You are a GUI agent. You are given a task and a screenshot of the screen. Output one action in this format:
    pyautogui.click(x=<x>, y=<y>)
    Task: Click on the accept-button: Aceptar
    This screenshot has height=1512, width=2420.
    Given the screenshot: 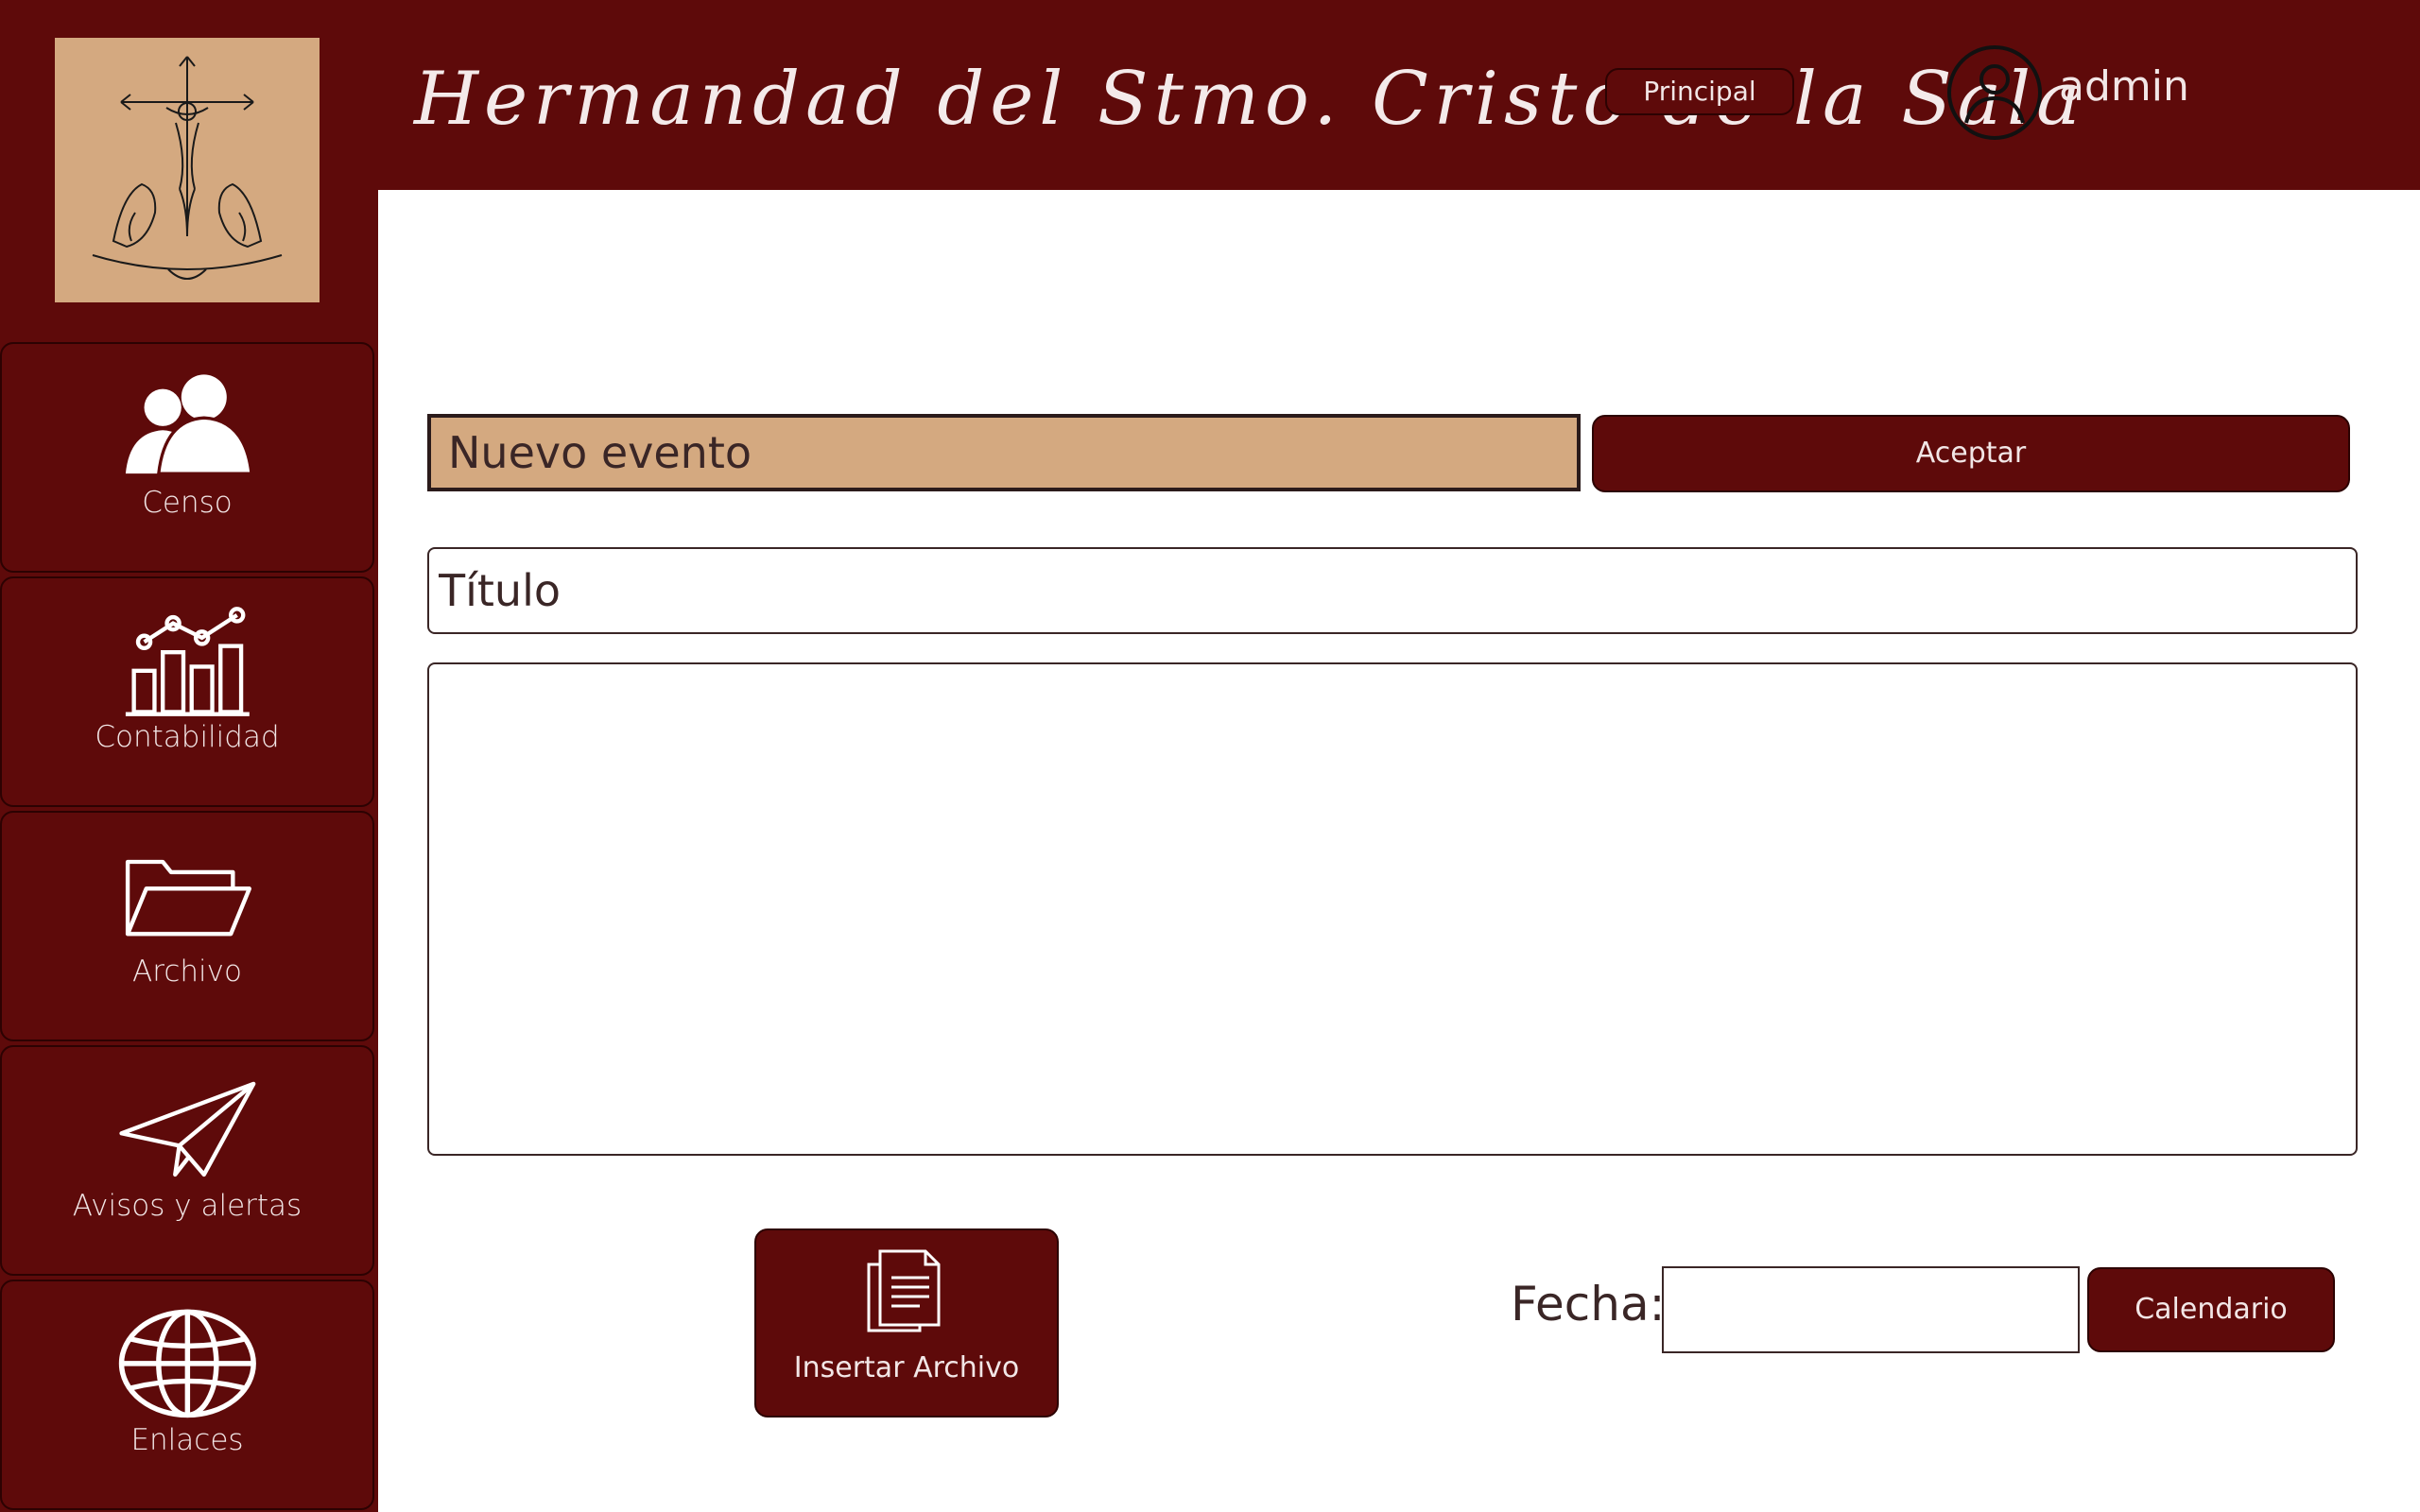 What is the action you would take?
    pyautogui.click(x=1971, y=453)
    